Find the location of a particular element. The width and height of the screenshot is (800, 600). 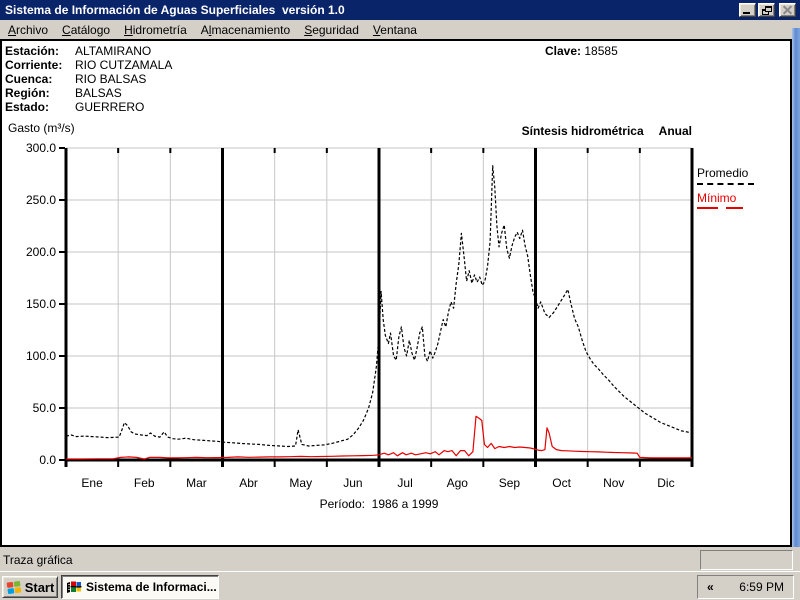

month-label: Feb is located at coordinates (144, 483).